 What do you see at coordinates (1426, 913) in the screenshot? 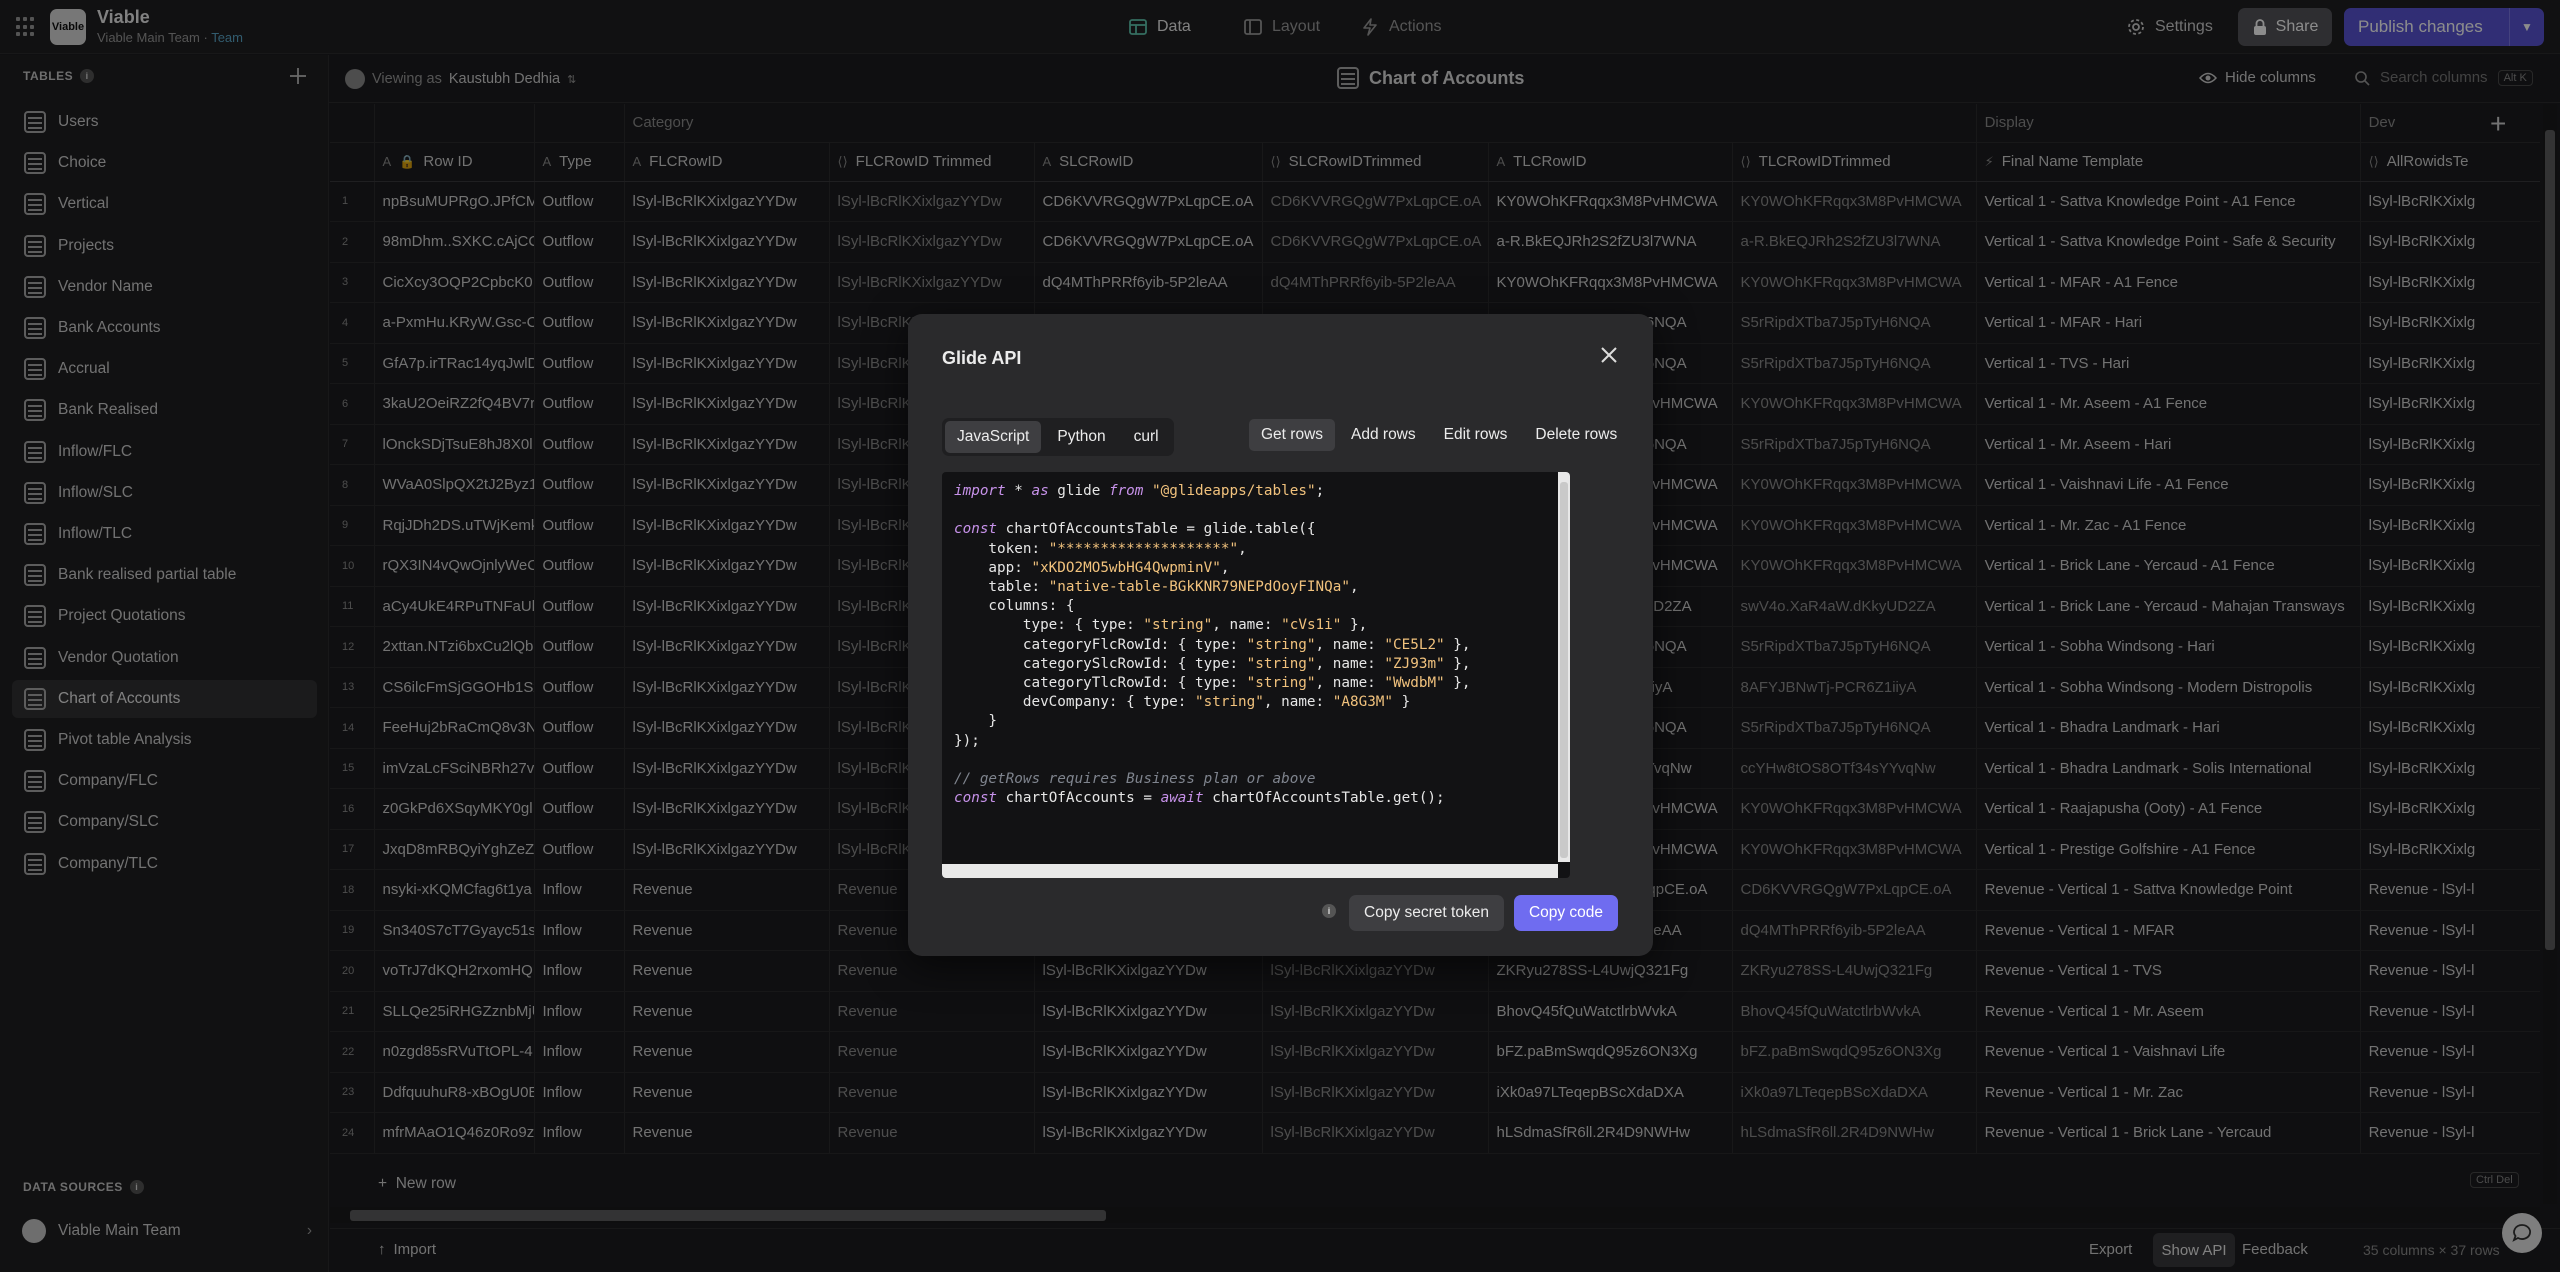
I see `copy-secret-token-button: Copy secret token` at bounding box center [1426, 913].